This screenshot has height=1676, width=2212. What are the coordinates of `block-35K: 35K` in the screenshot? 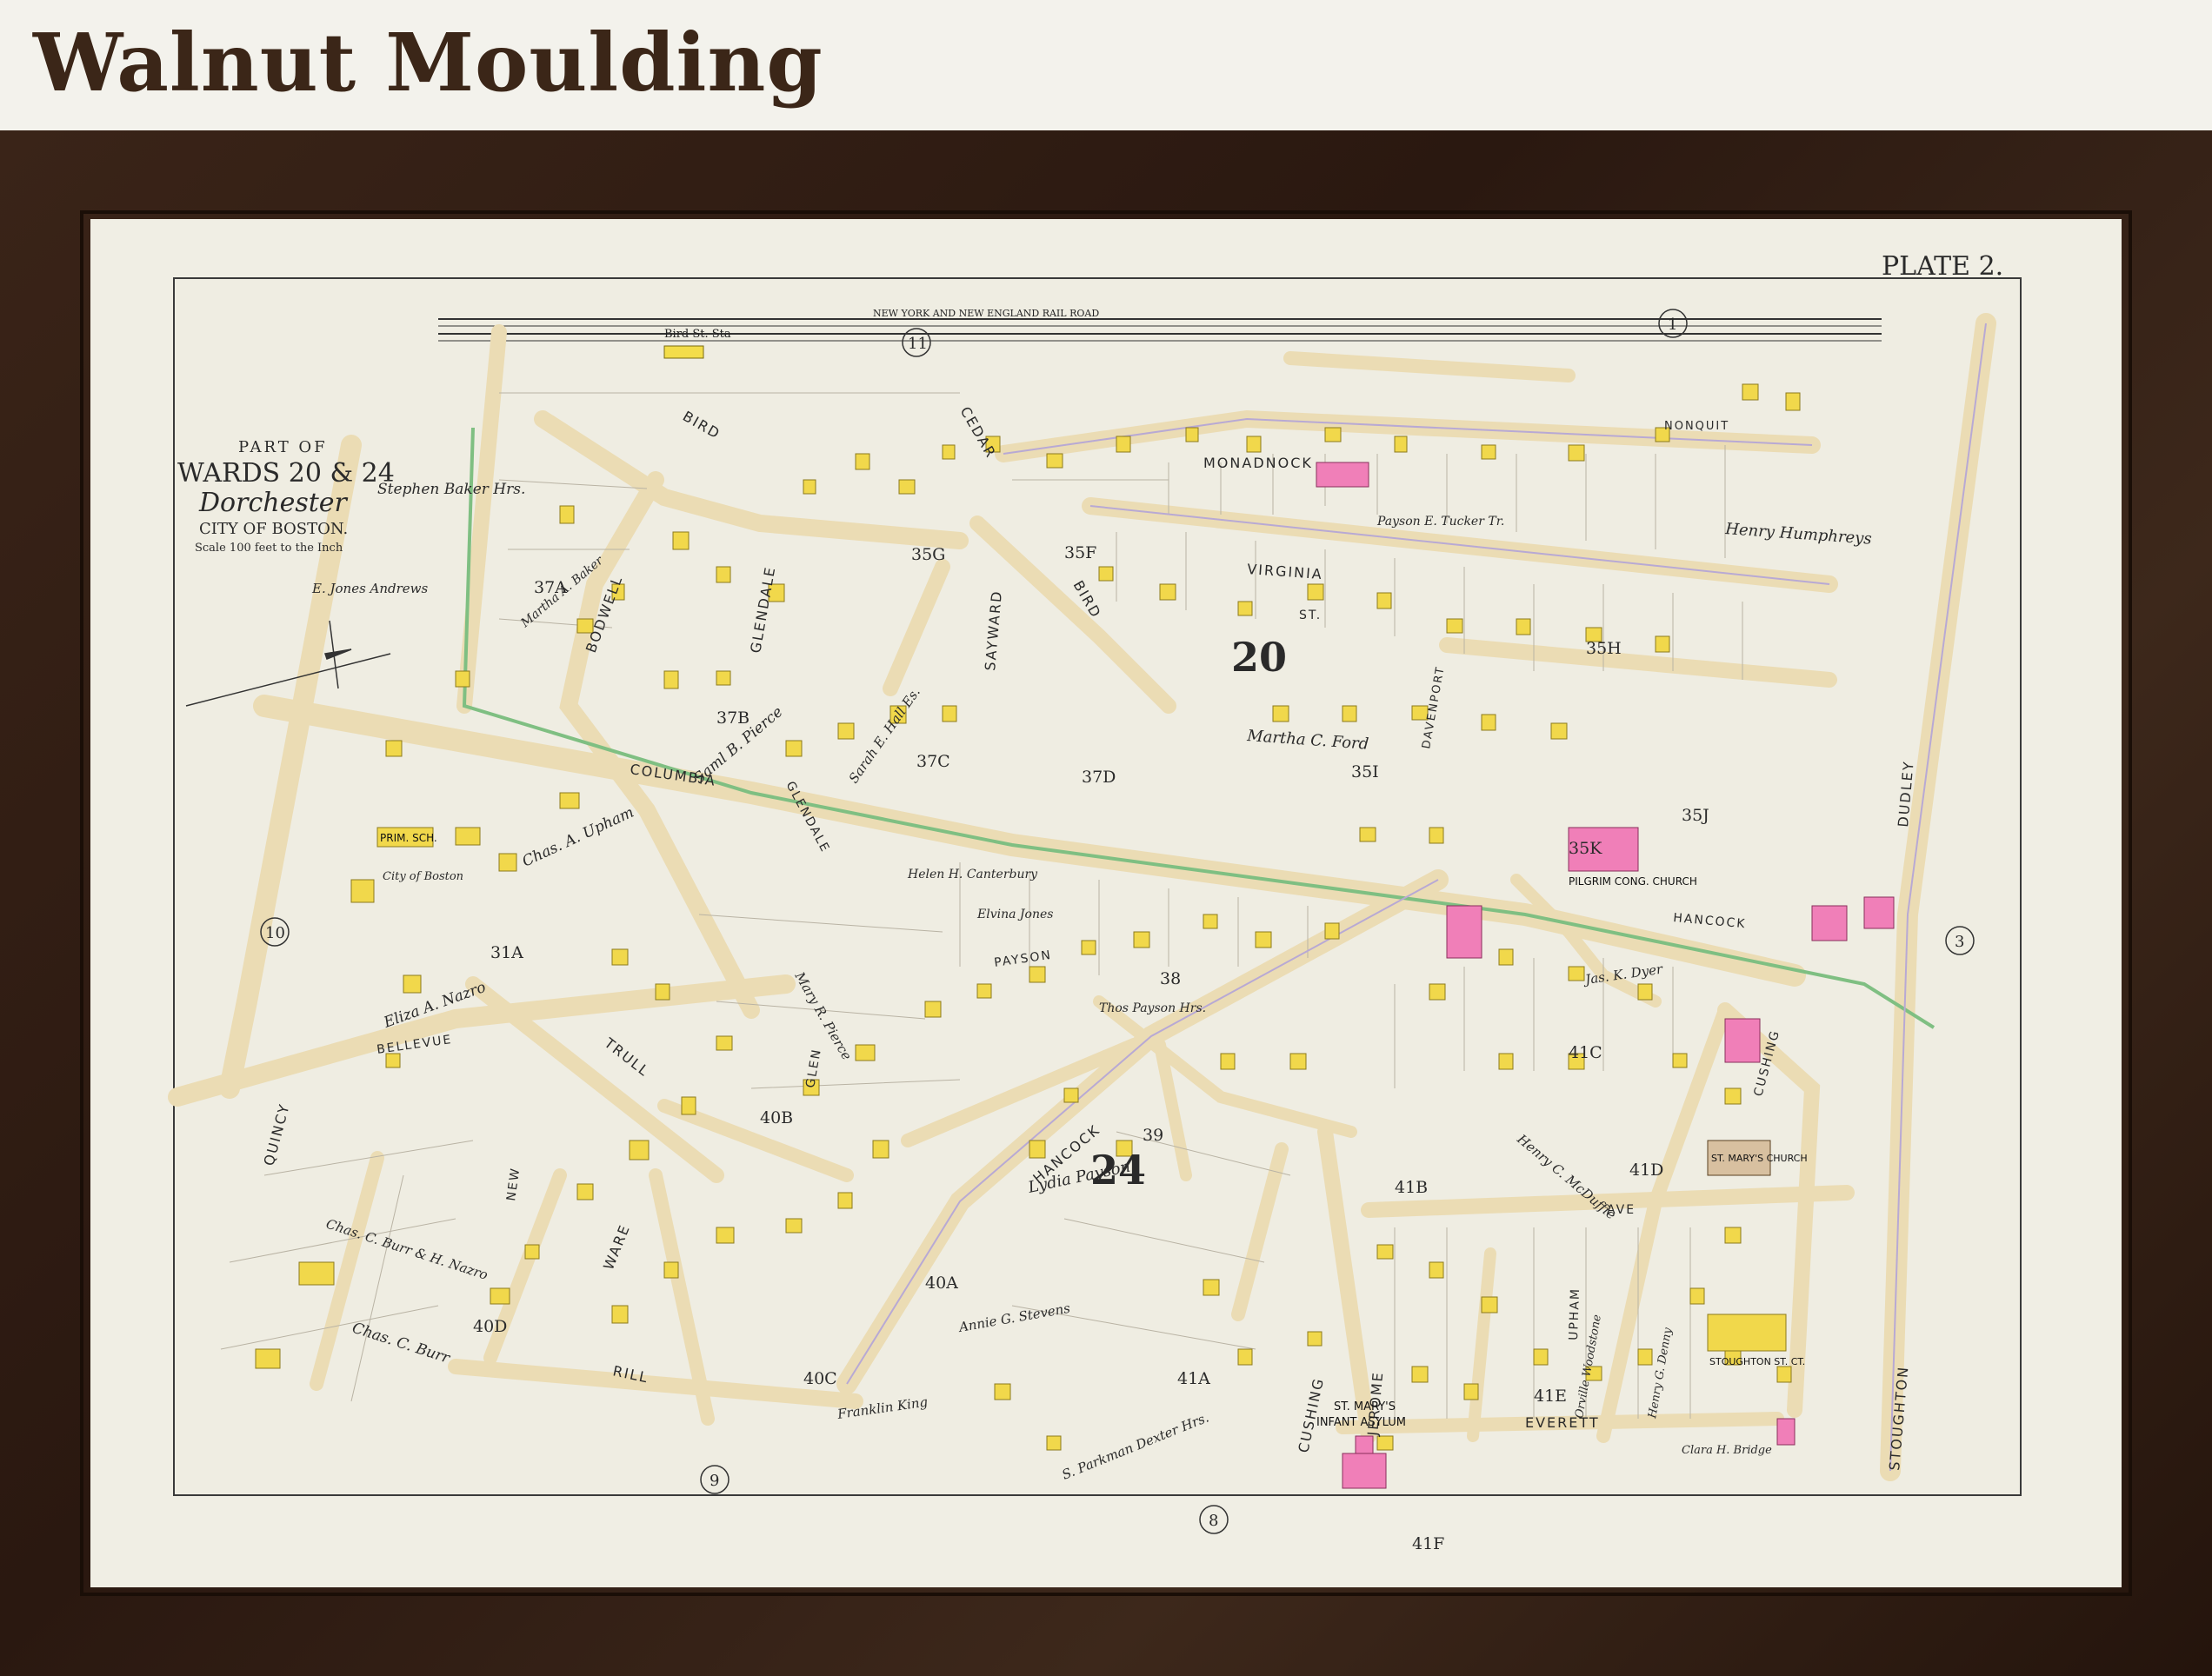 It's located at (1585, 848).